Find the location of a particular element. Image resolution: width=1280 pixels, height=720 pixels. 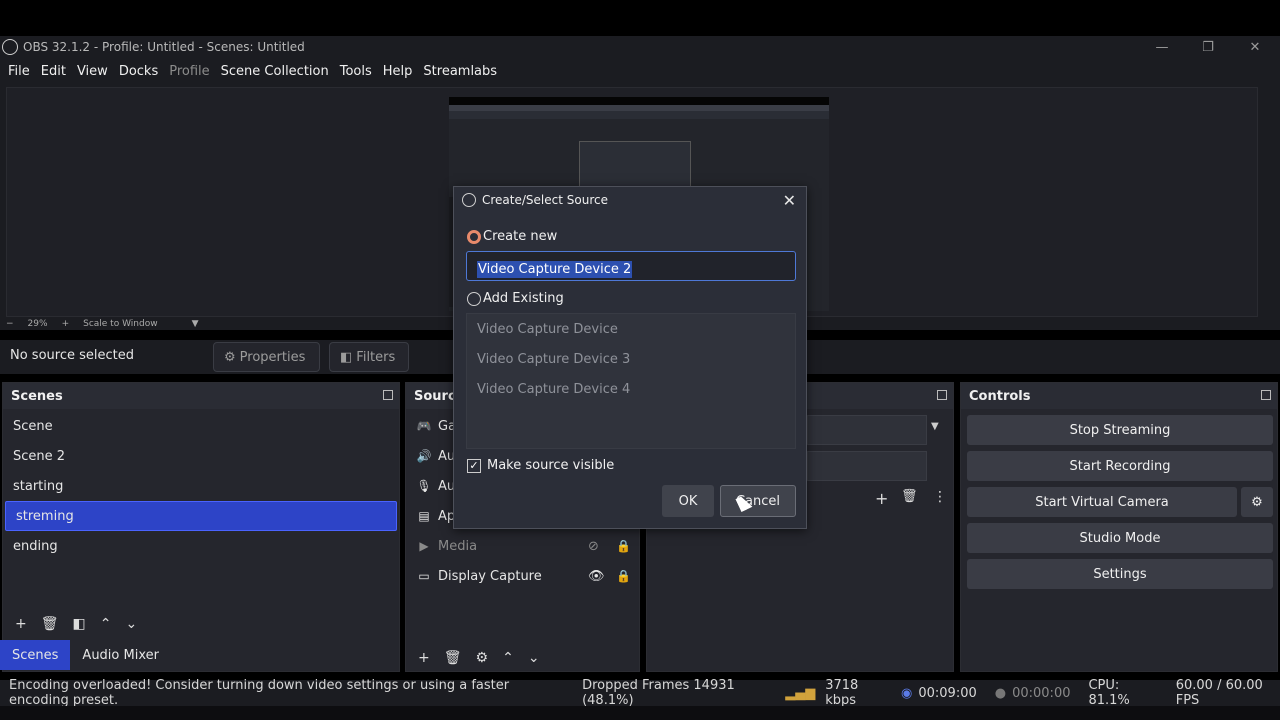

dialog-title: Create/Select Source is located at coordinates (545, 200).